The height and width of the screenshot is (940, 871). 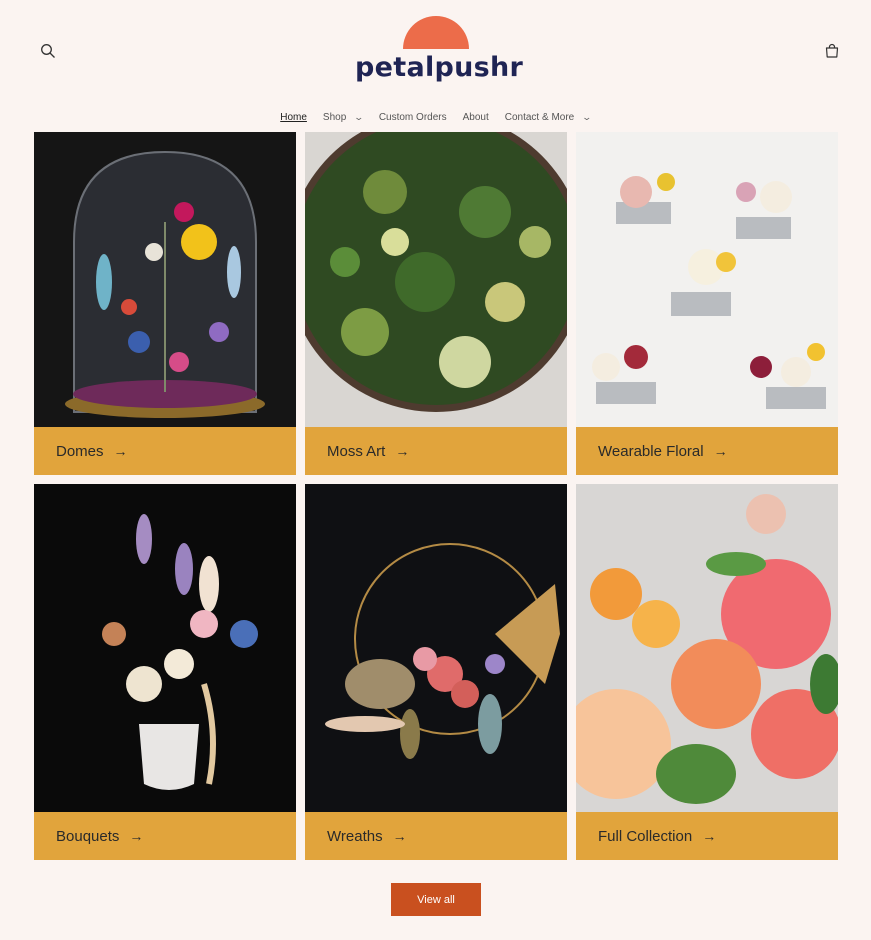 I want to click on nav-item-label: Home, so click(x=293, y=117).